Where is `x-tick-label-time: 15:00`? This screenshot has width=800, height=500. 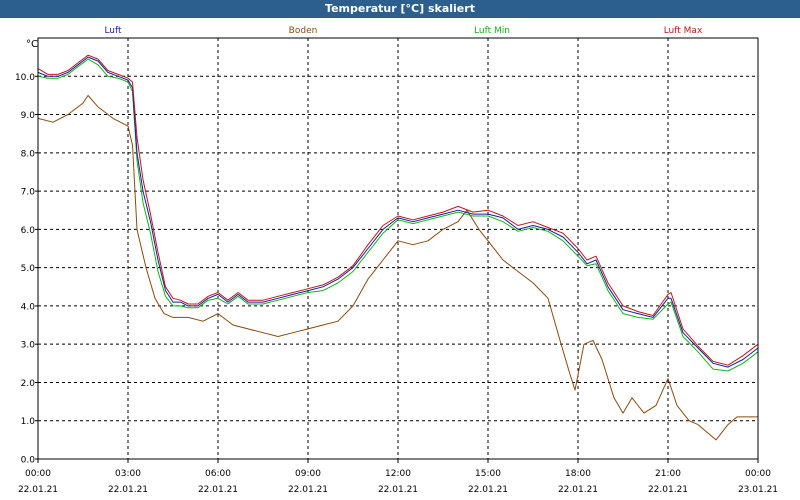 x-tick-label-time: 15:00 is located at coordinates (488, 474).